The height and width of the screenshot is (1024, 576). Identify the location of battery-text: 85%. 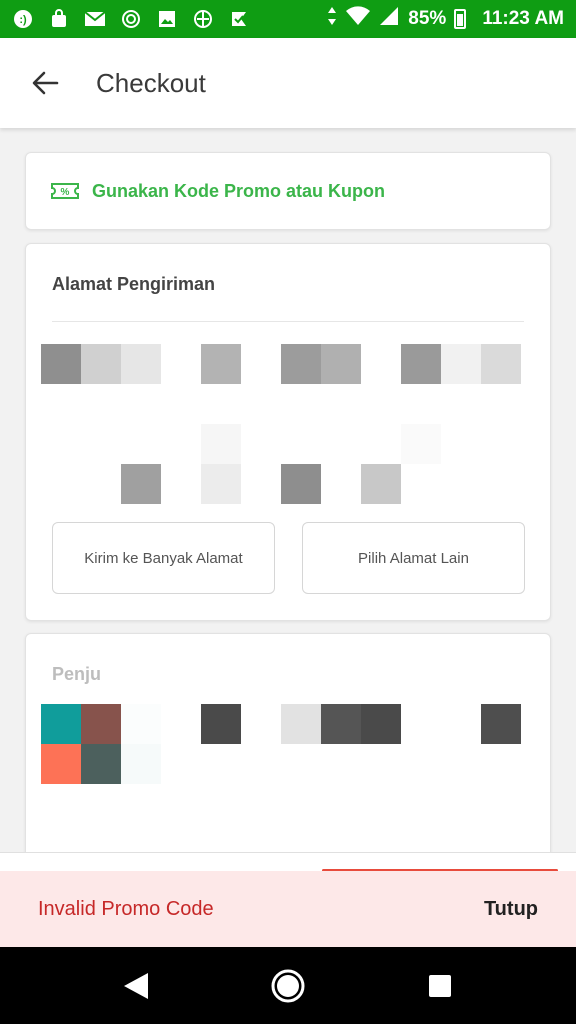
(427, 18).